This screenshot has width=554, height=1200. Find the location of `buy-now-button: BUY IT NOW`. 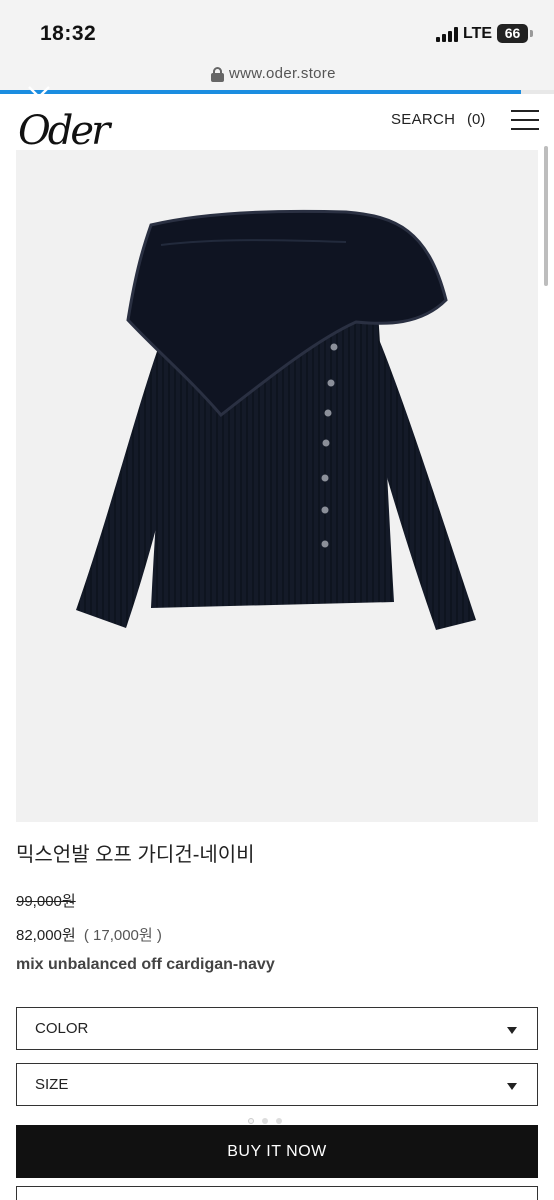

buy-now-button: BUY IT NOW is located at coordinates (277, 1151).